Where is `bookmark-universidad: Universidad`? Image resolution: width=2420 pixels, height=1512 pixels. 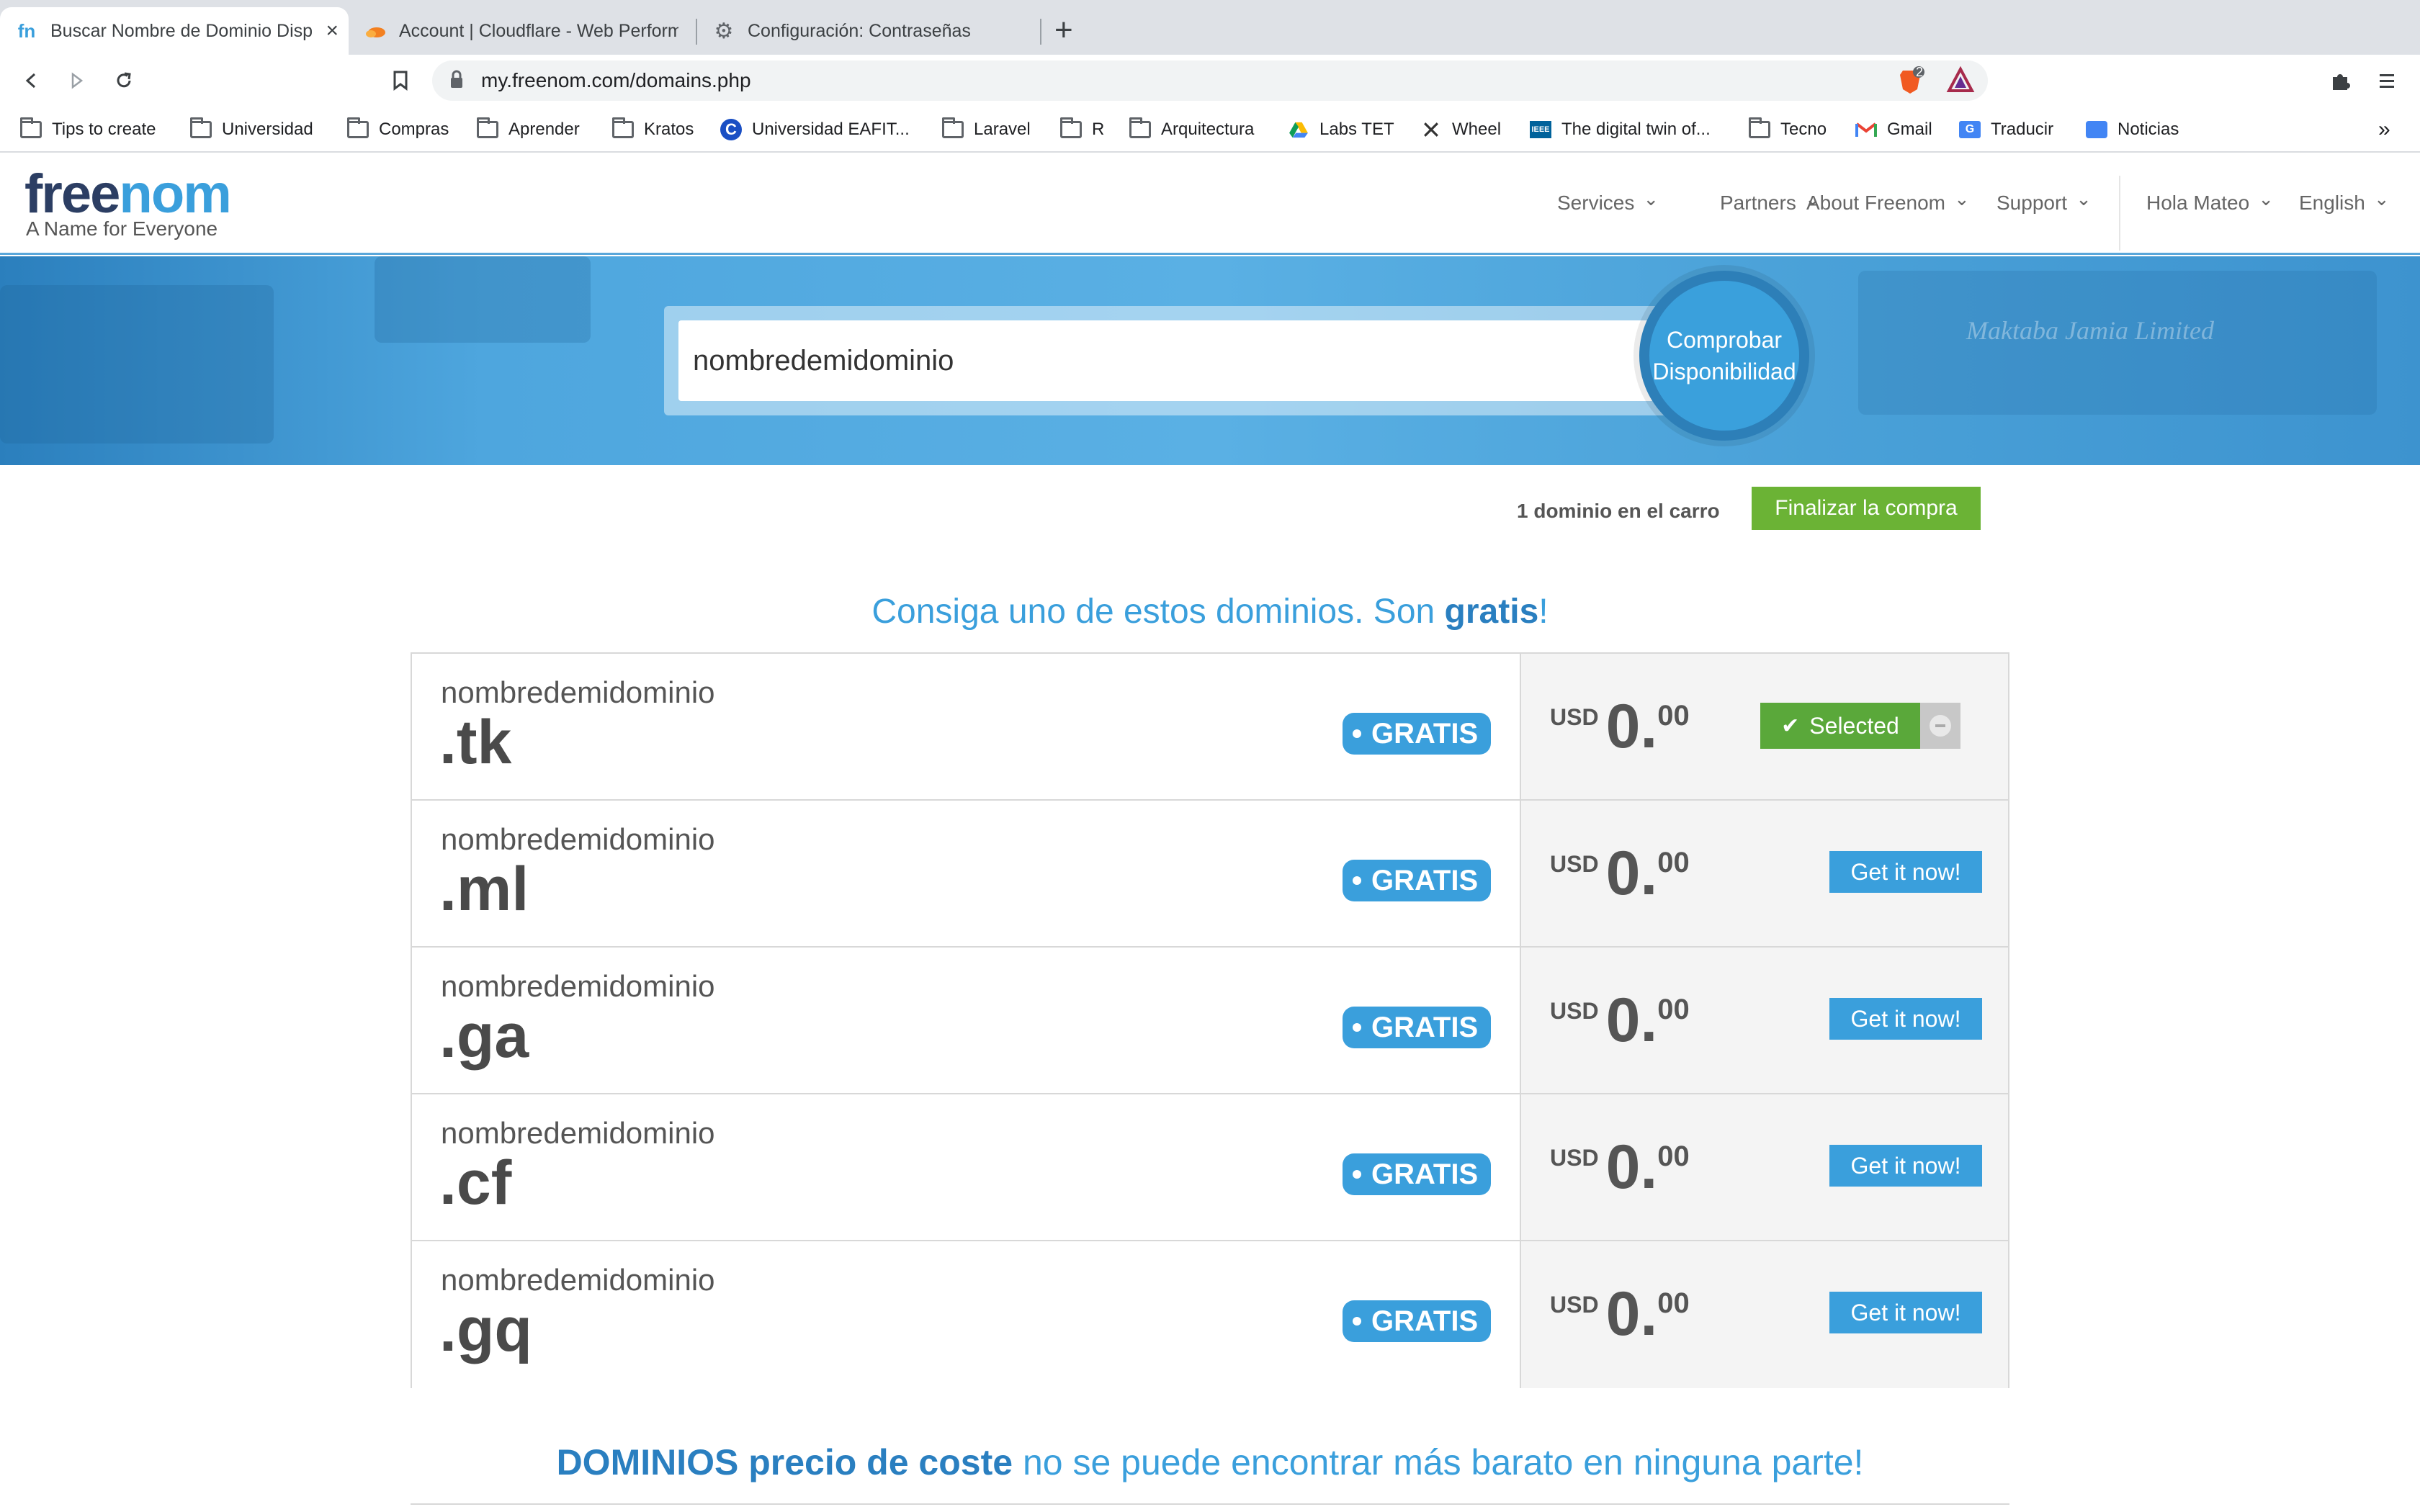 bookmark-universidad: Universidad is located at coordinates (251, 130).